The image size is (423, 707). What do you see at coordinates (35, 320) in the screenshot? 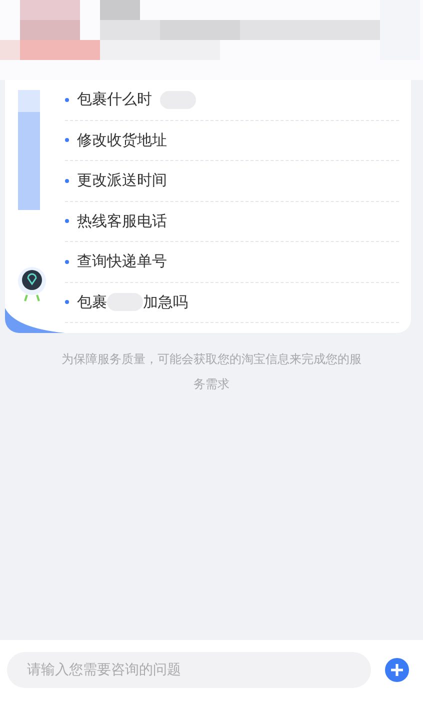
I see `wave-shape-drawing` at bounding box center [35, 320].